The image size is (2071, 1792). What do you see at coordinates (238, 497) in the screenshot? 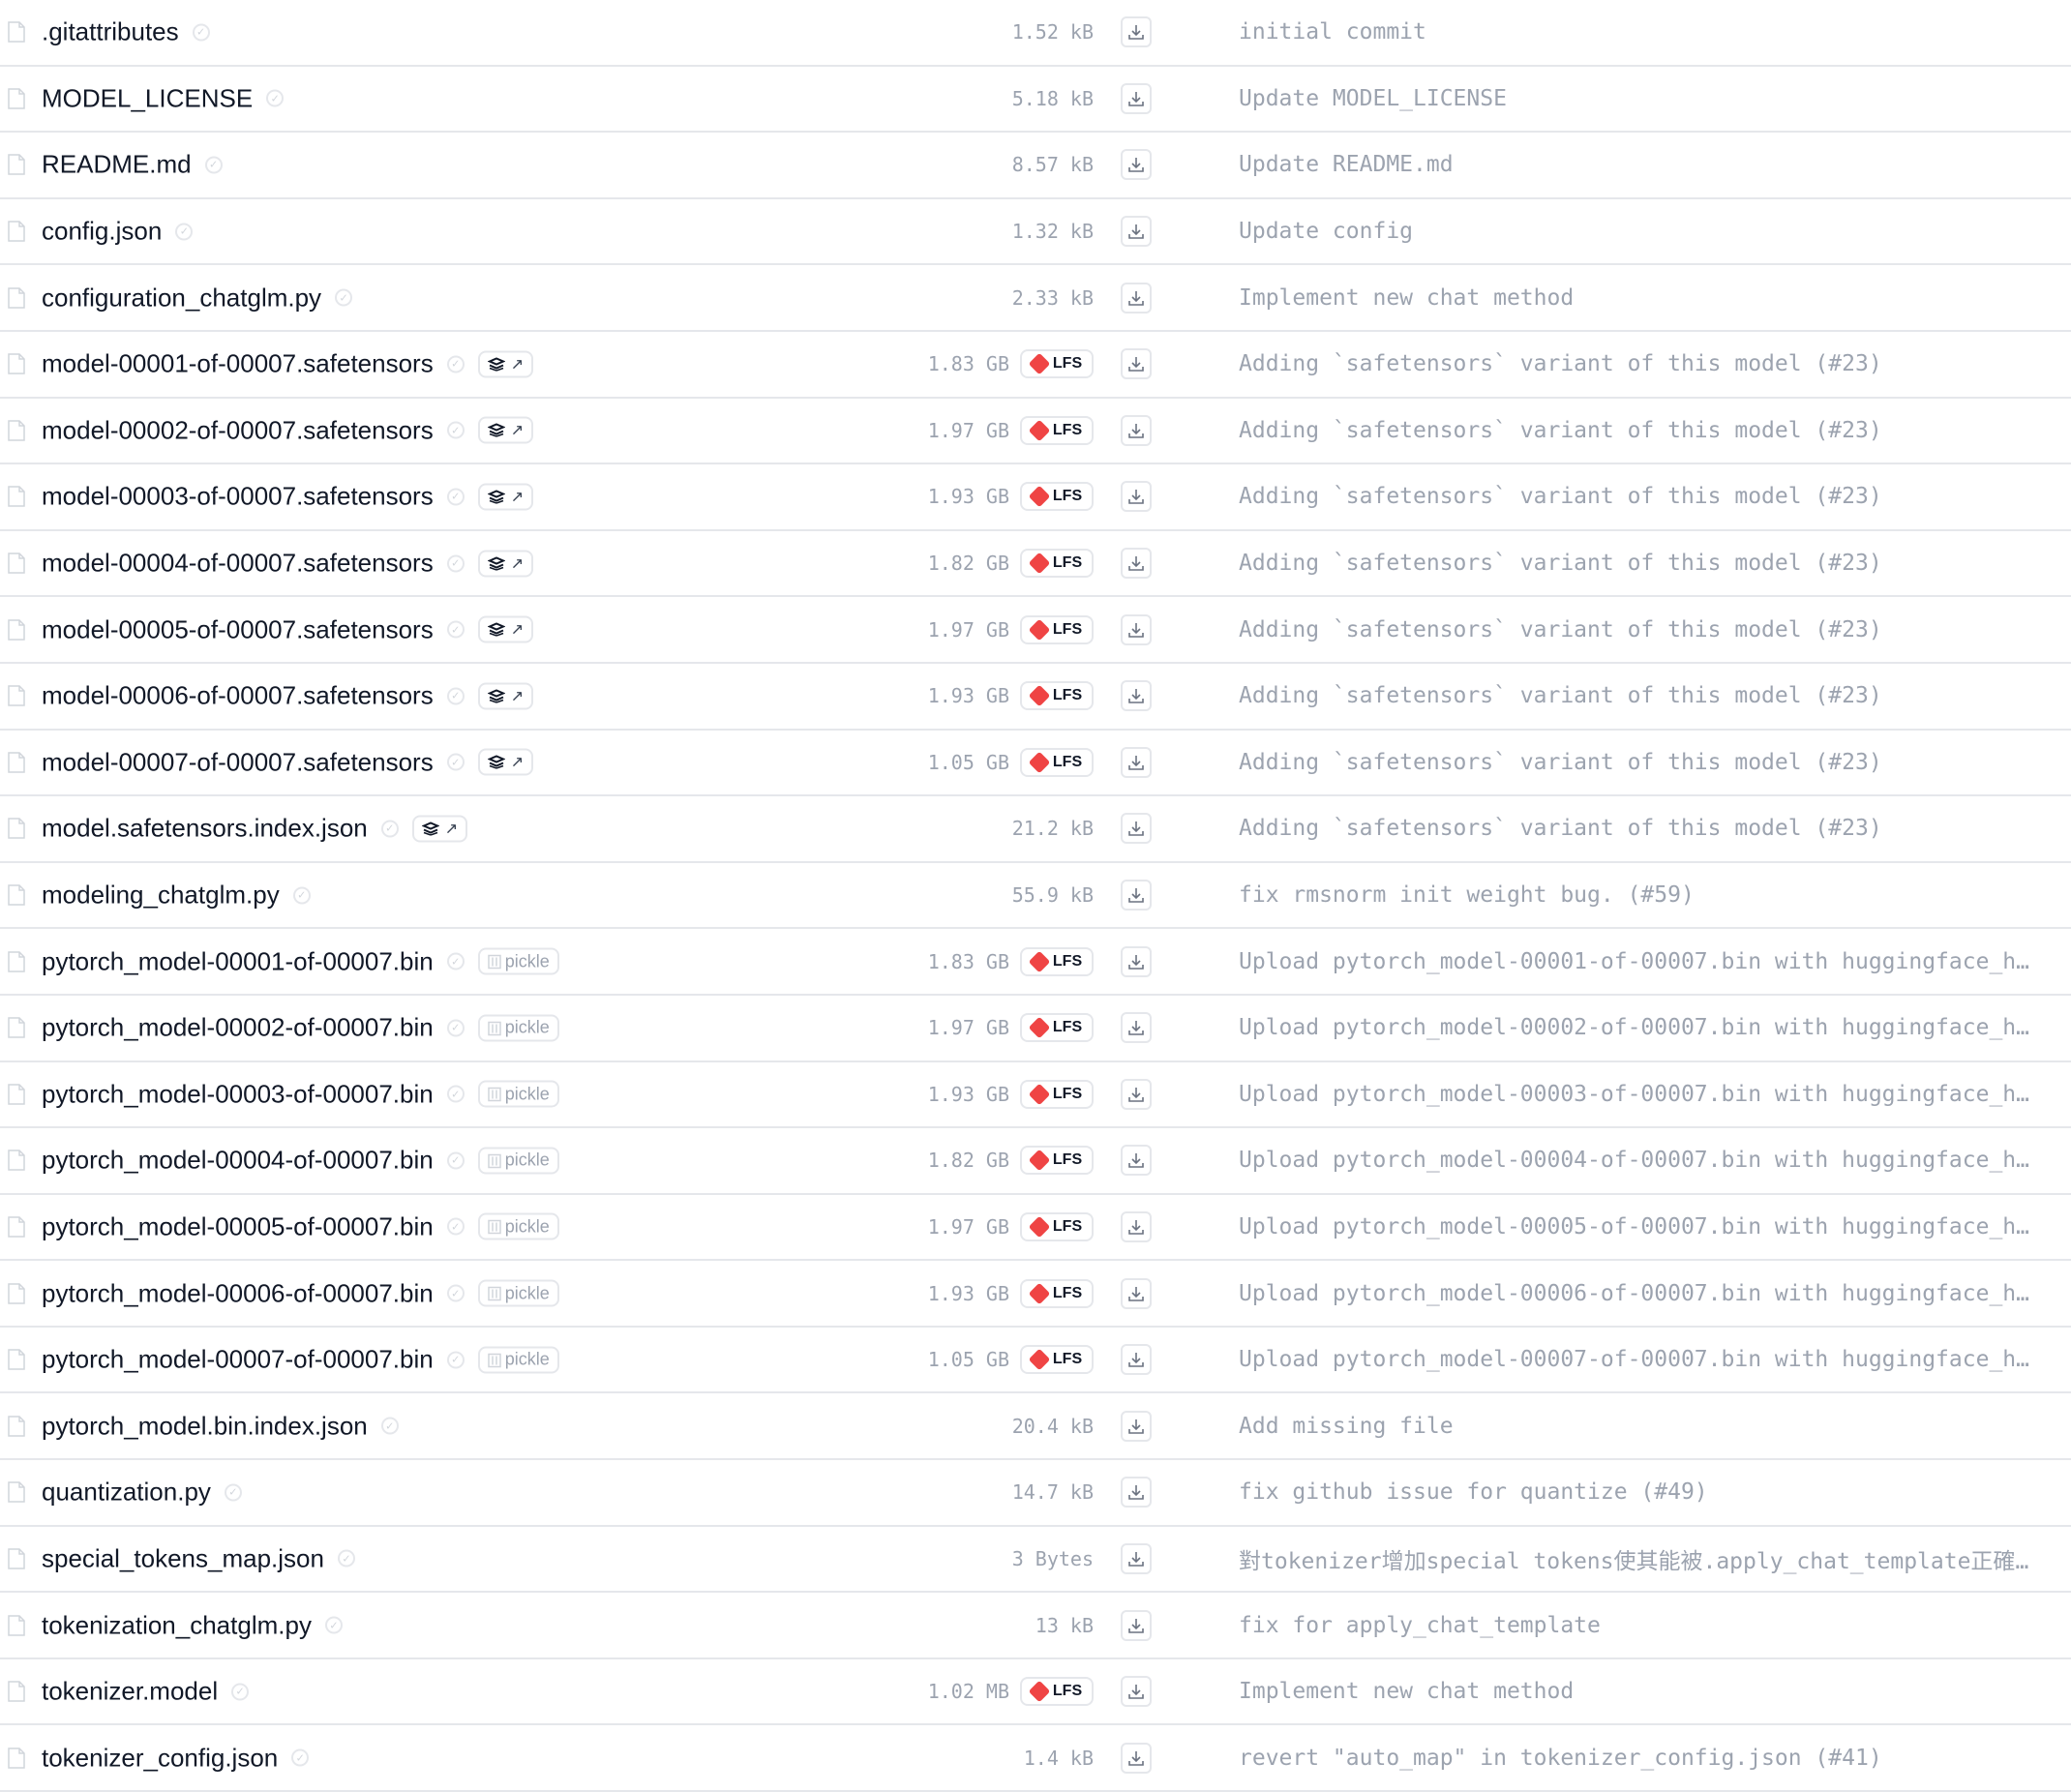
I see `file-name-link: model-00003-of-00007.safetensors` at bounding box center [238, 497].